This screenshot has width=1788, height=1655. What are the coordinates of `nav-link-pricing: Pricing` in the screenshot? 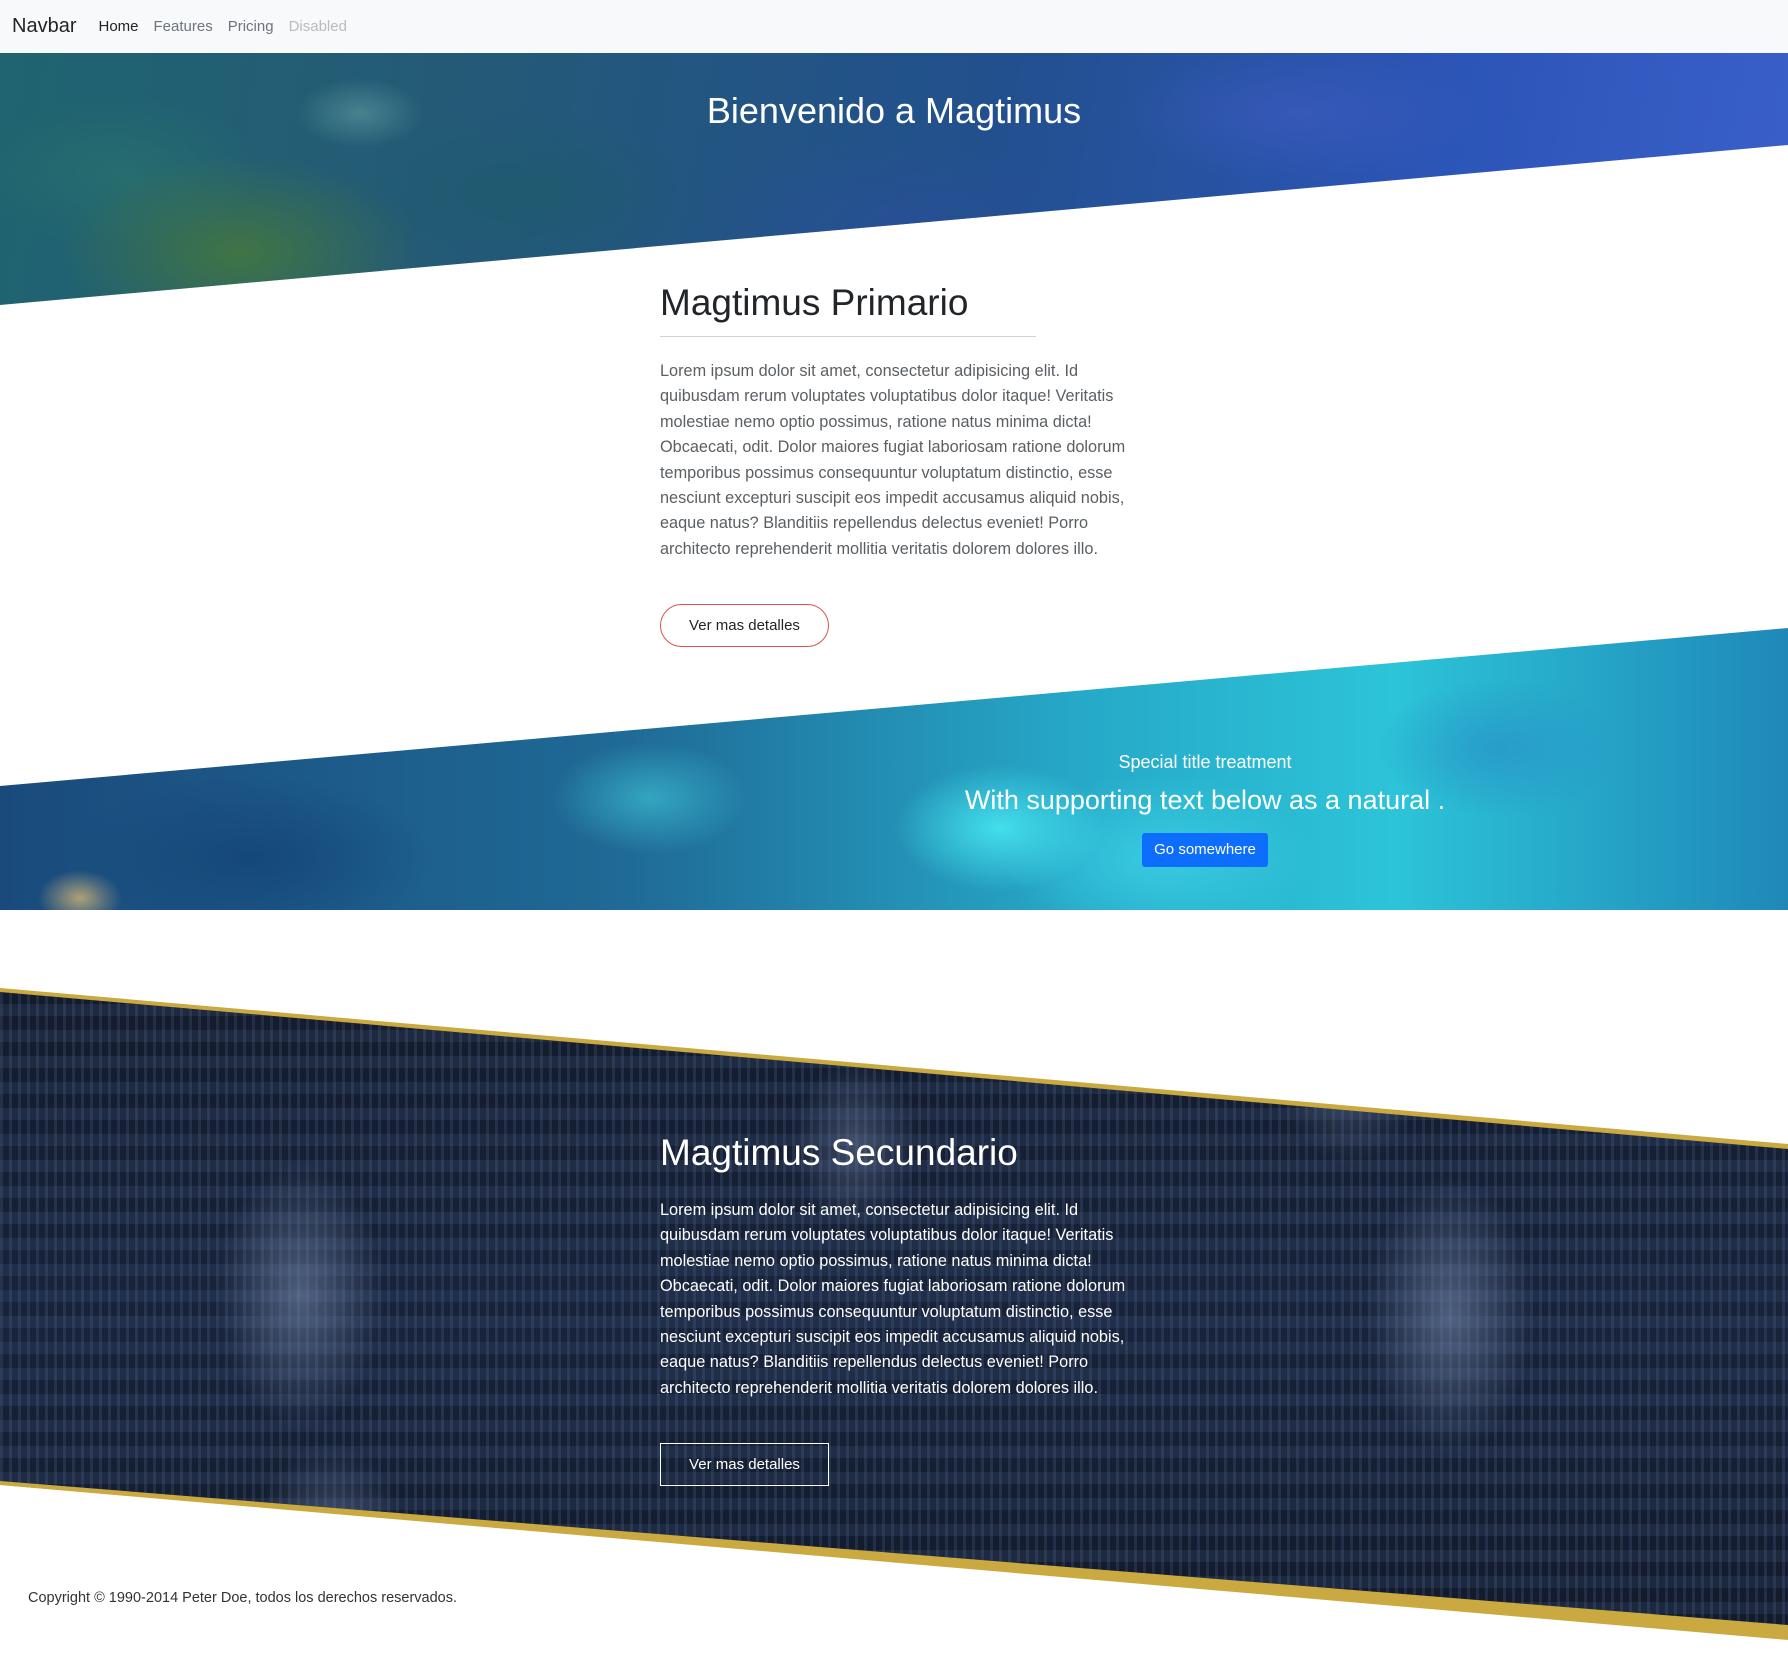 It's located at (251, 26).